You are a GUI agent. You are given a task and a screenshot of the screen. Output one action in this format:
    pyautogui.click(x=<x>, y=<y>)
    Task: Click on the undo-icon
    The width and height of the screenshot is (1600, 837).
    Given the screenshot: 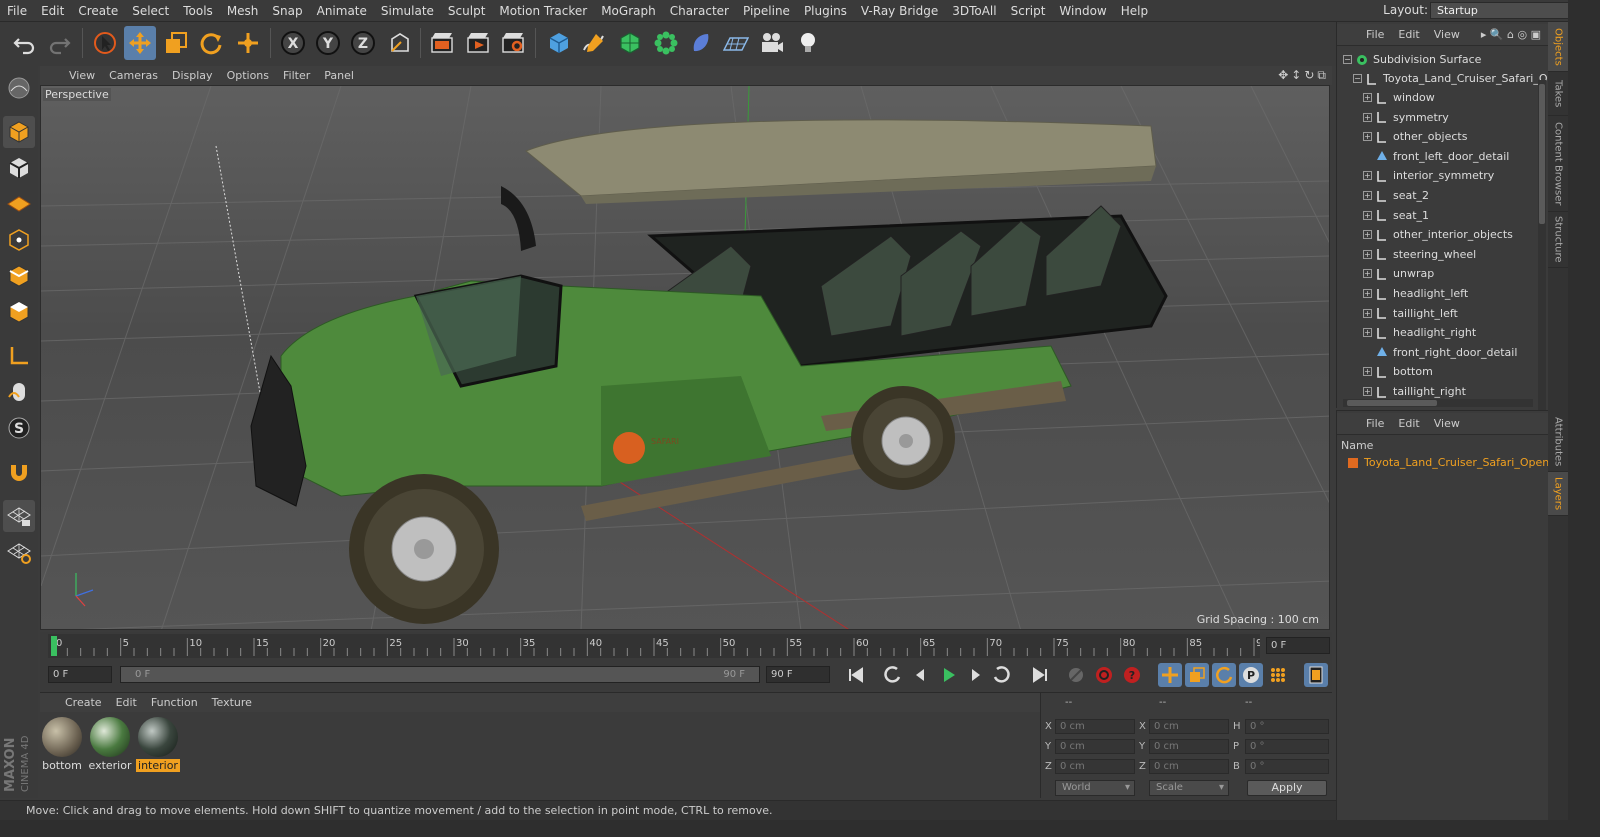 What is the action you would take?
    pyautogui.click(x=24, y=43)
    